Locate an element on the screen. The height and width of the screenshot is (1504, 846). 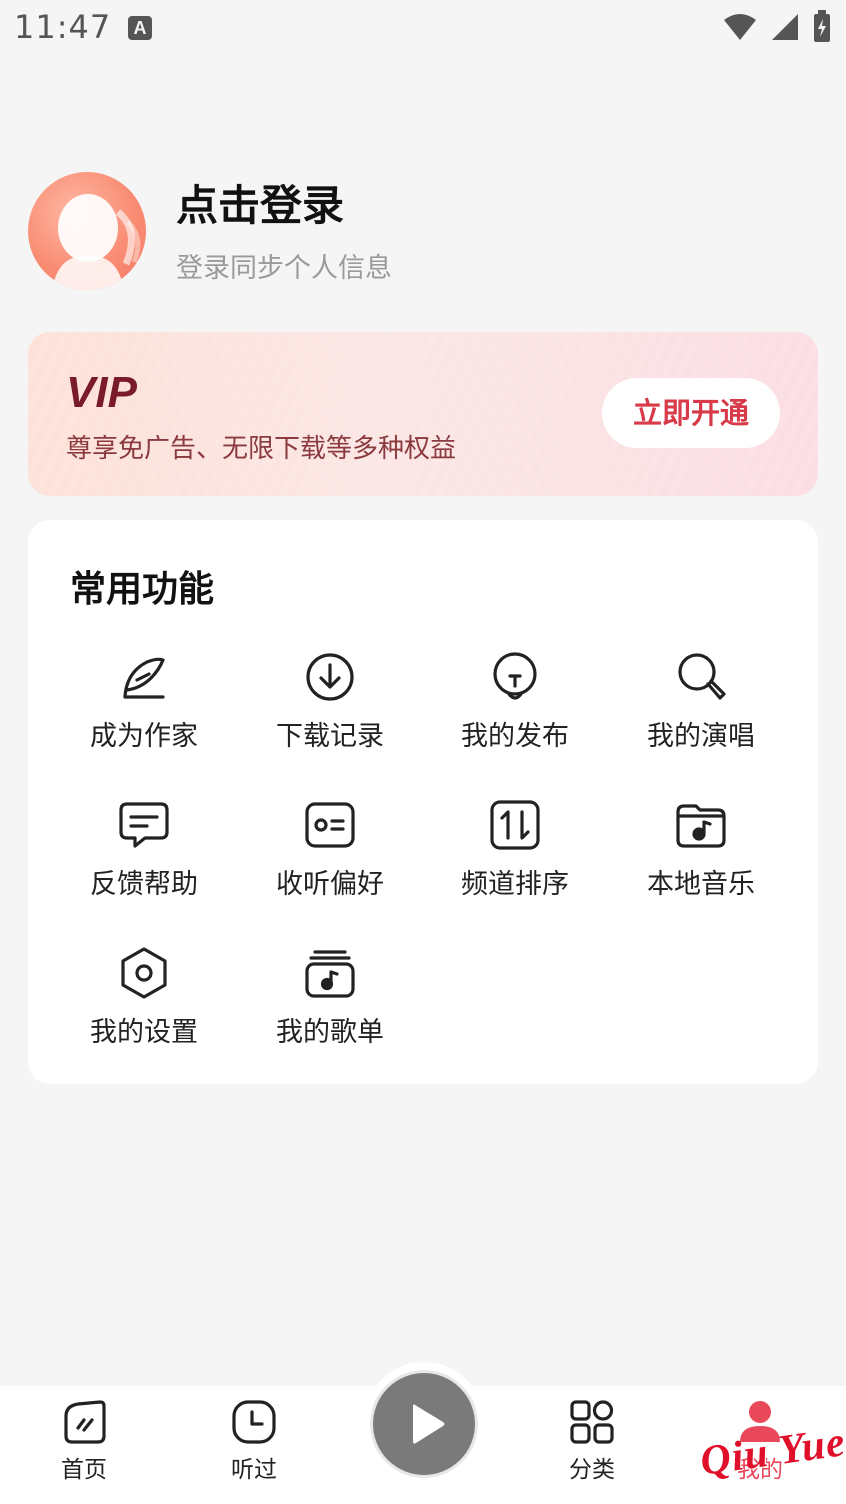
function-label: 成为作家 is located at coordinates (144, 736).